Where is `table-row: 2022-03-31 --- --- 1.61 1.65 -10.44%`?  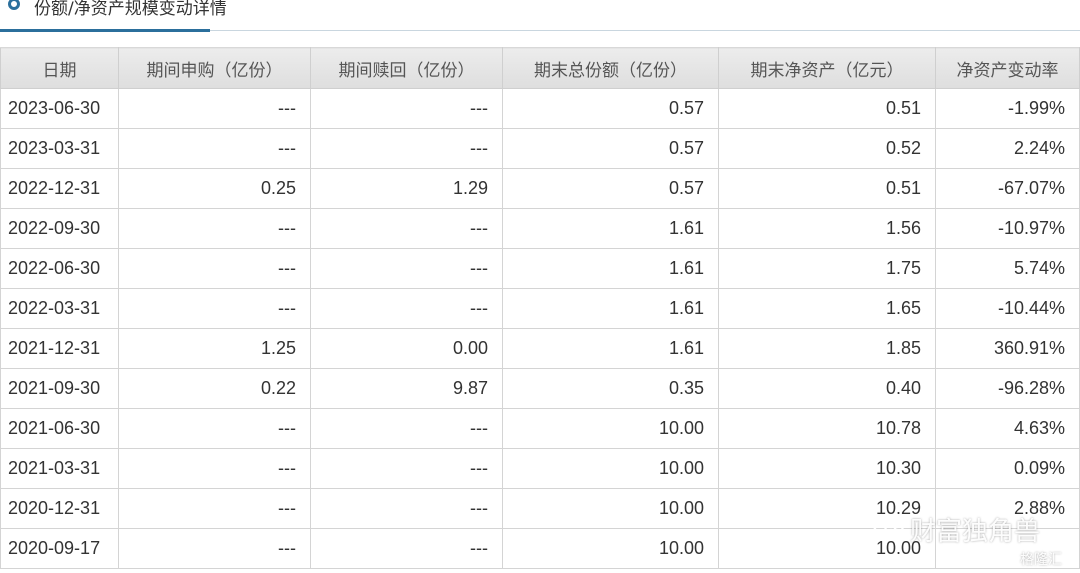
table-row: 2022-03-31 --- --- 1.61 1.65 -10.44% is located at coordinates (540, 308).